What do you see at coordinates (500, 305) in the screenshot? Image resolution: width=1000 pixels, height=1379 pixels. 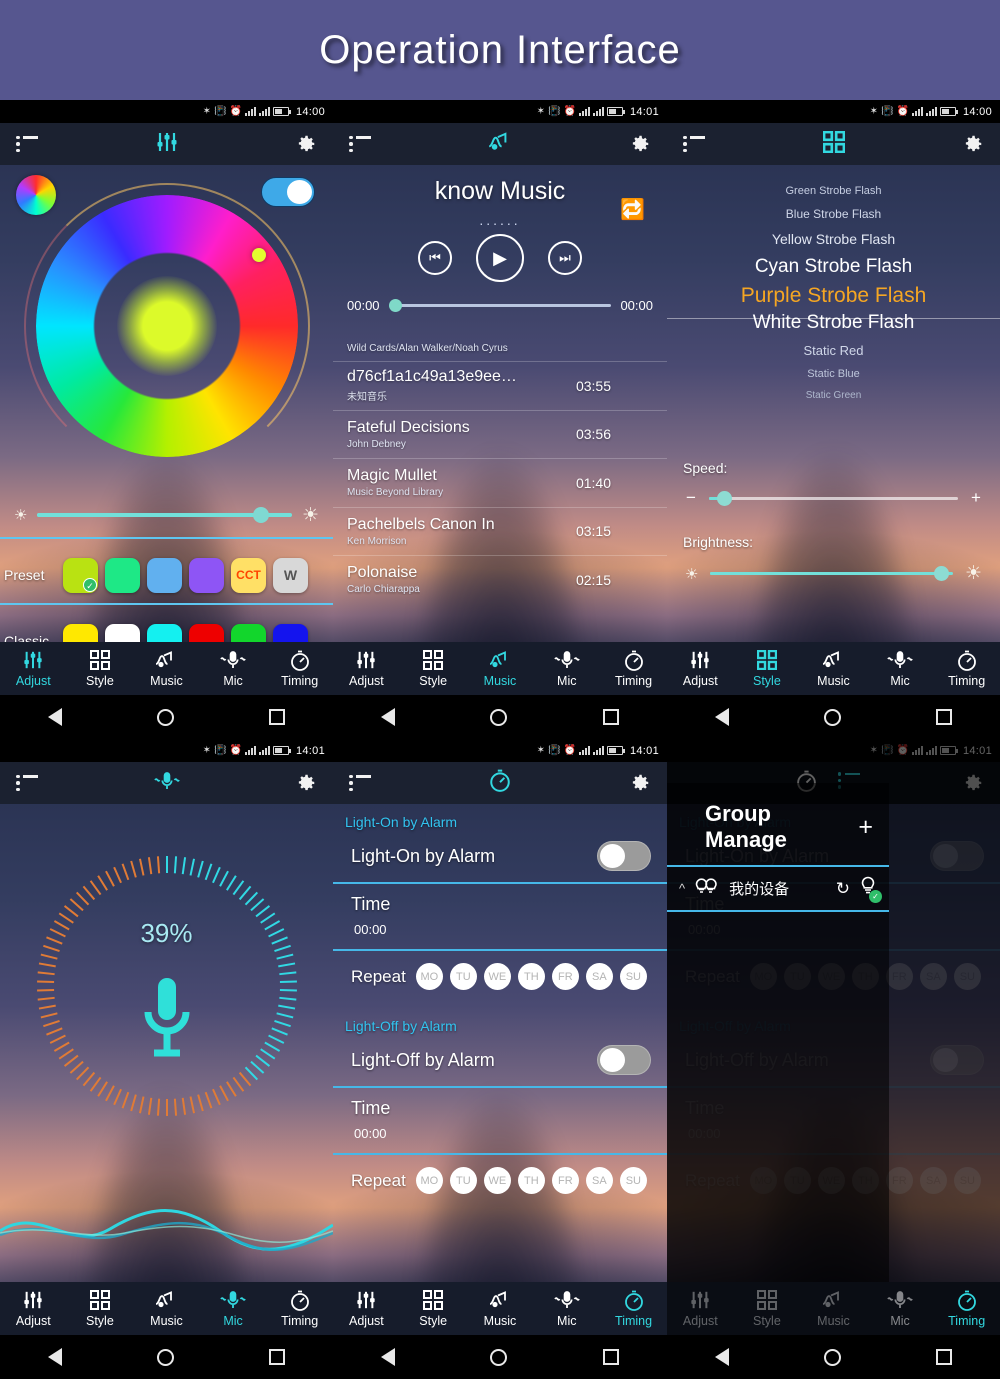 I see `progress-slider` at bounding box center [500, 305].